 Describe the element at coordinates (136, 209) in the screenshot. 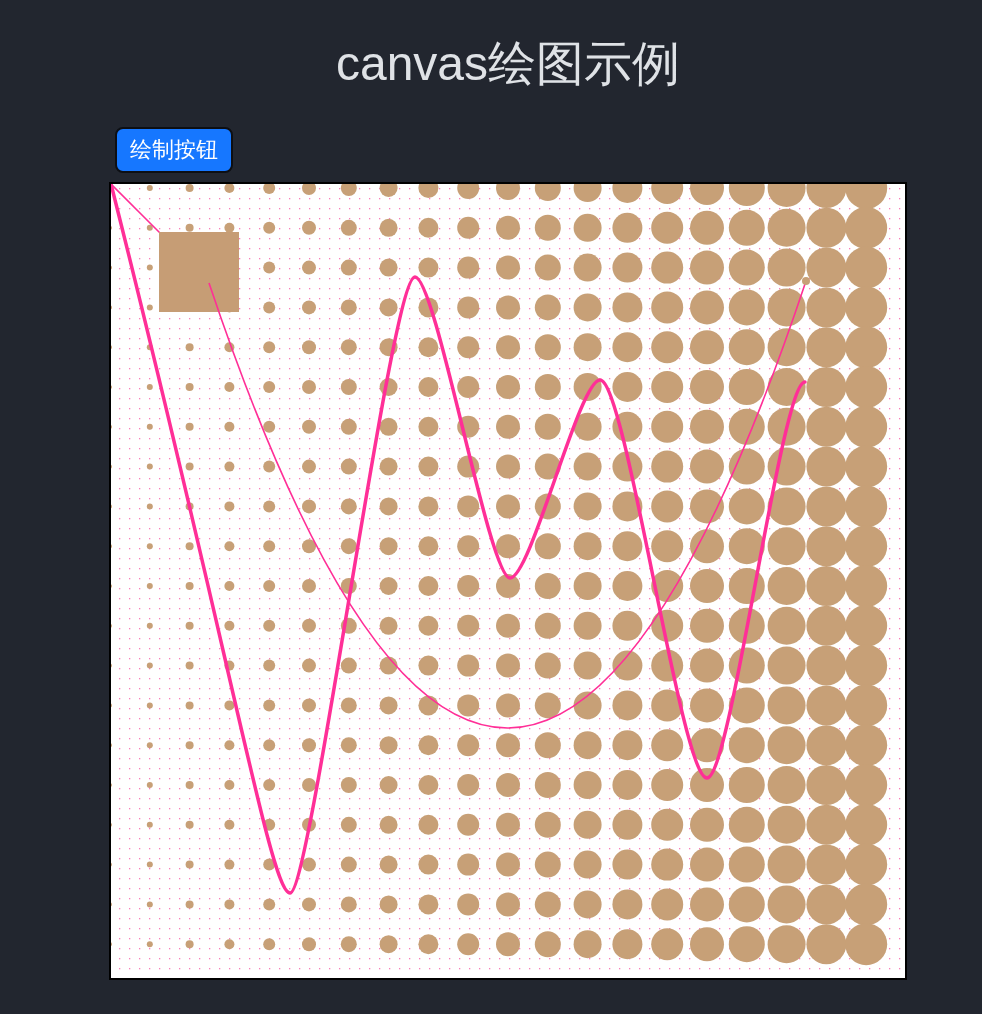

I see `thin-line` at that location.